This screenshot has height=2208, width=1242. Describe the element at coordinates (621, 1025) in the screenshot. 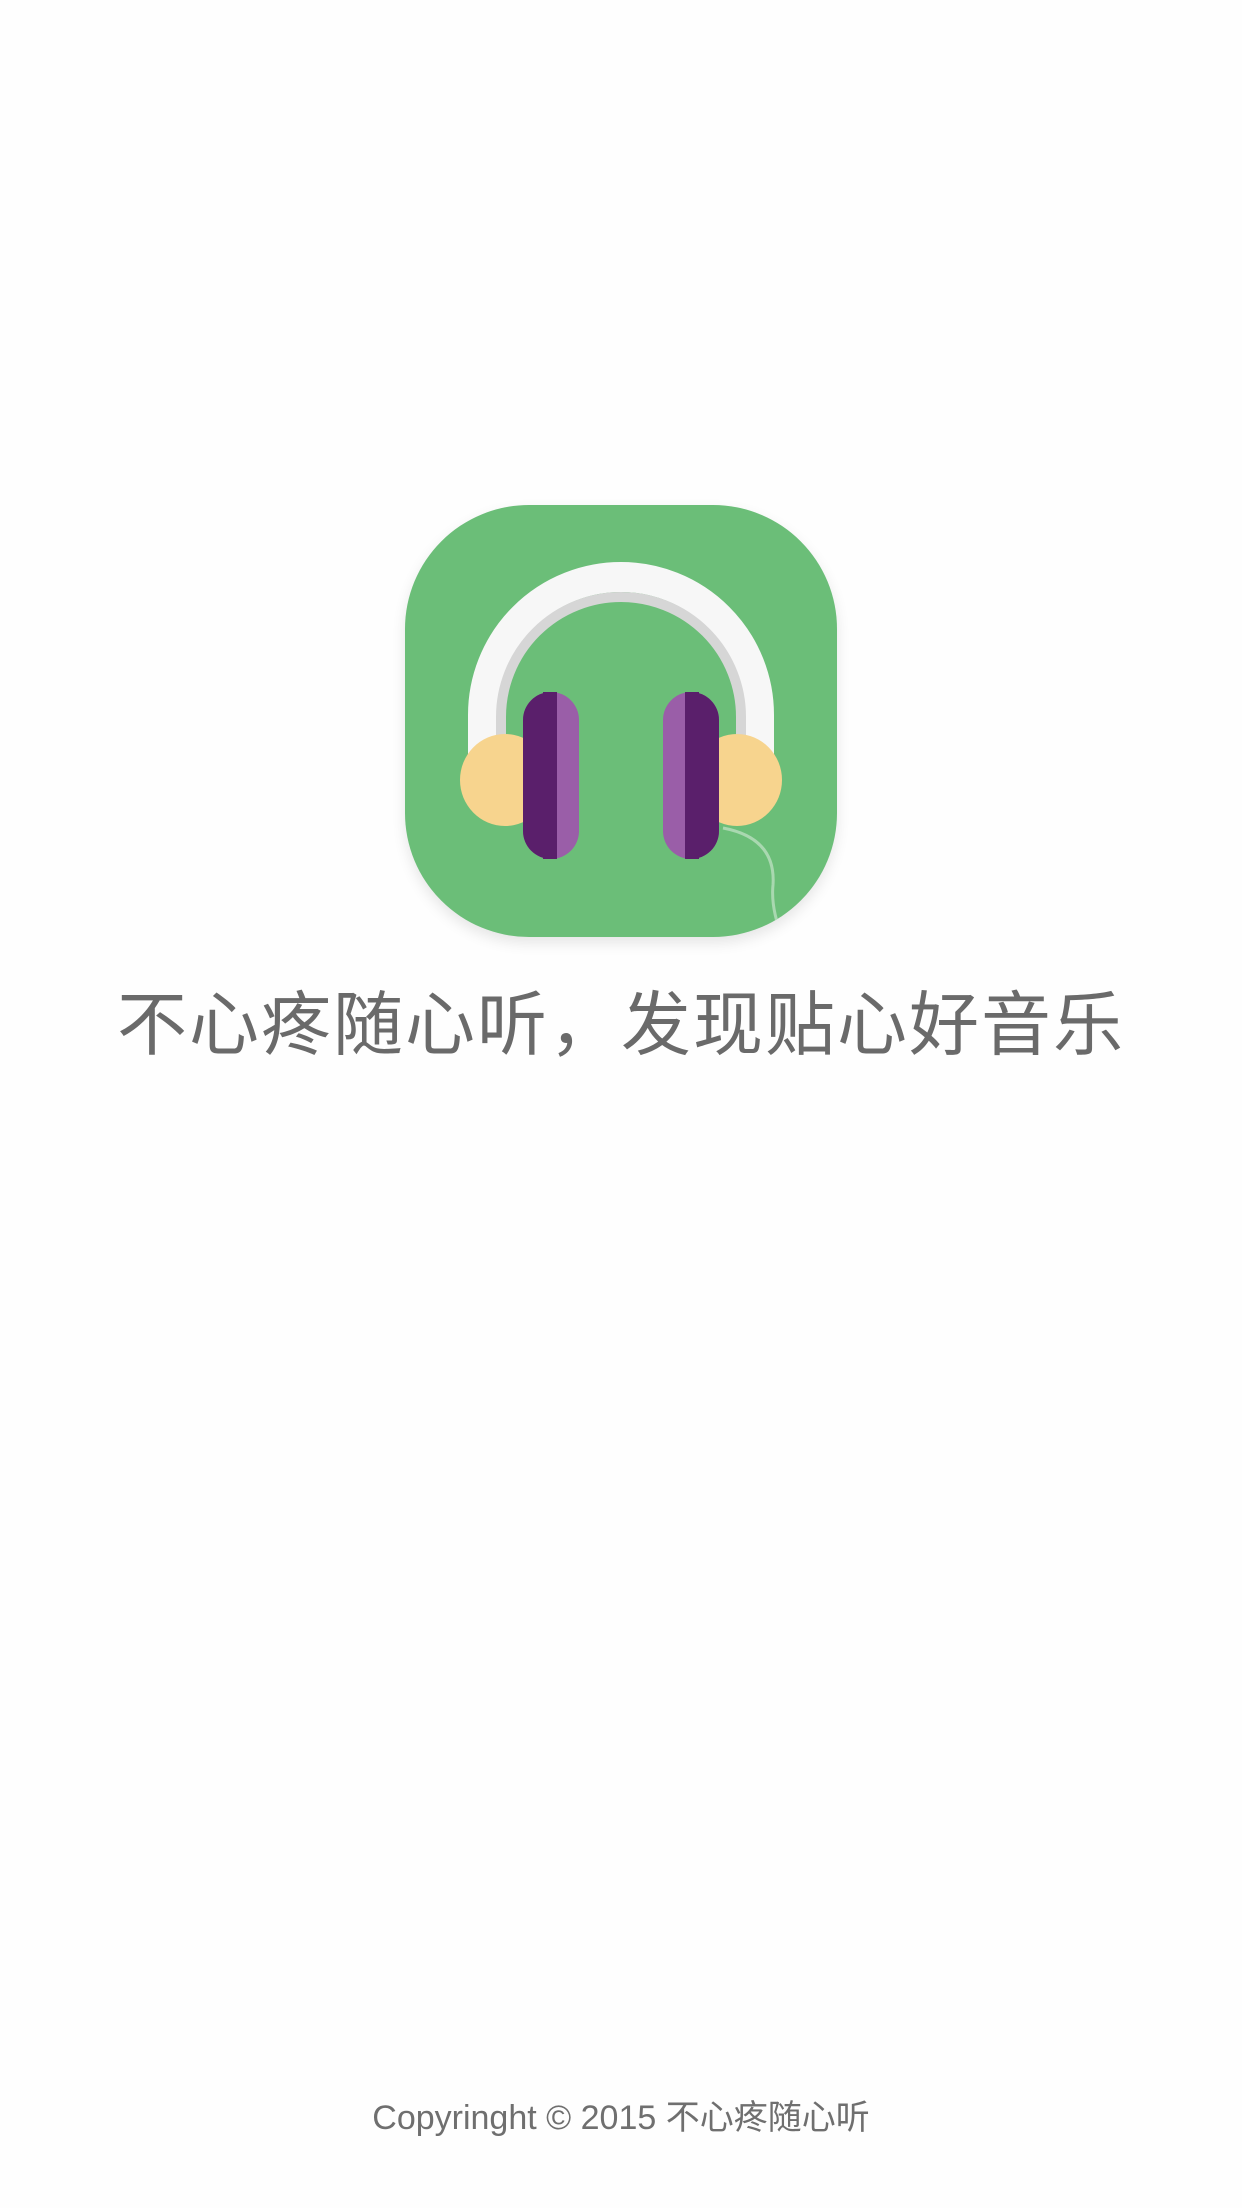

I see `app-slogan: 不心疼随心听，发现贴心好音乐` at that location.